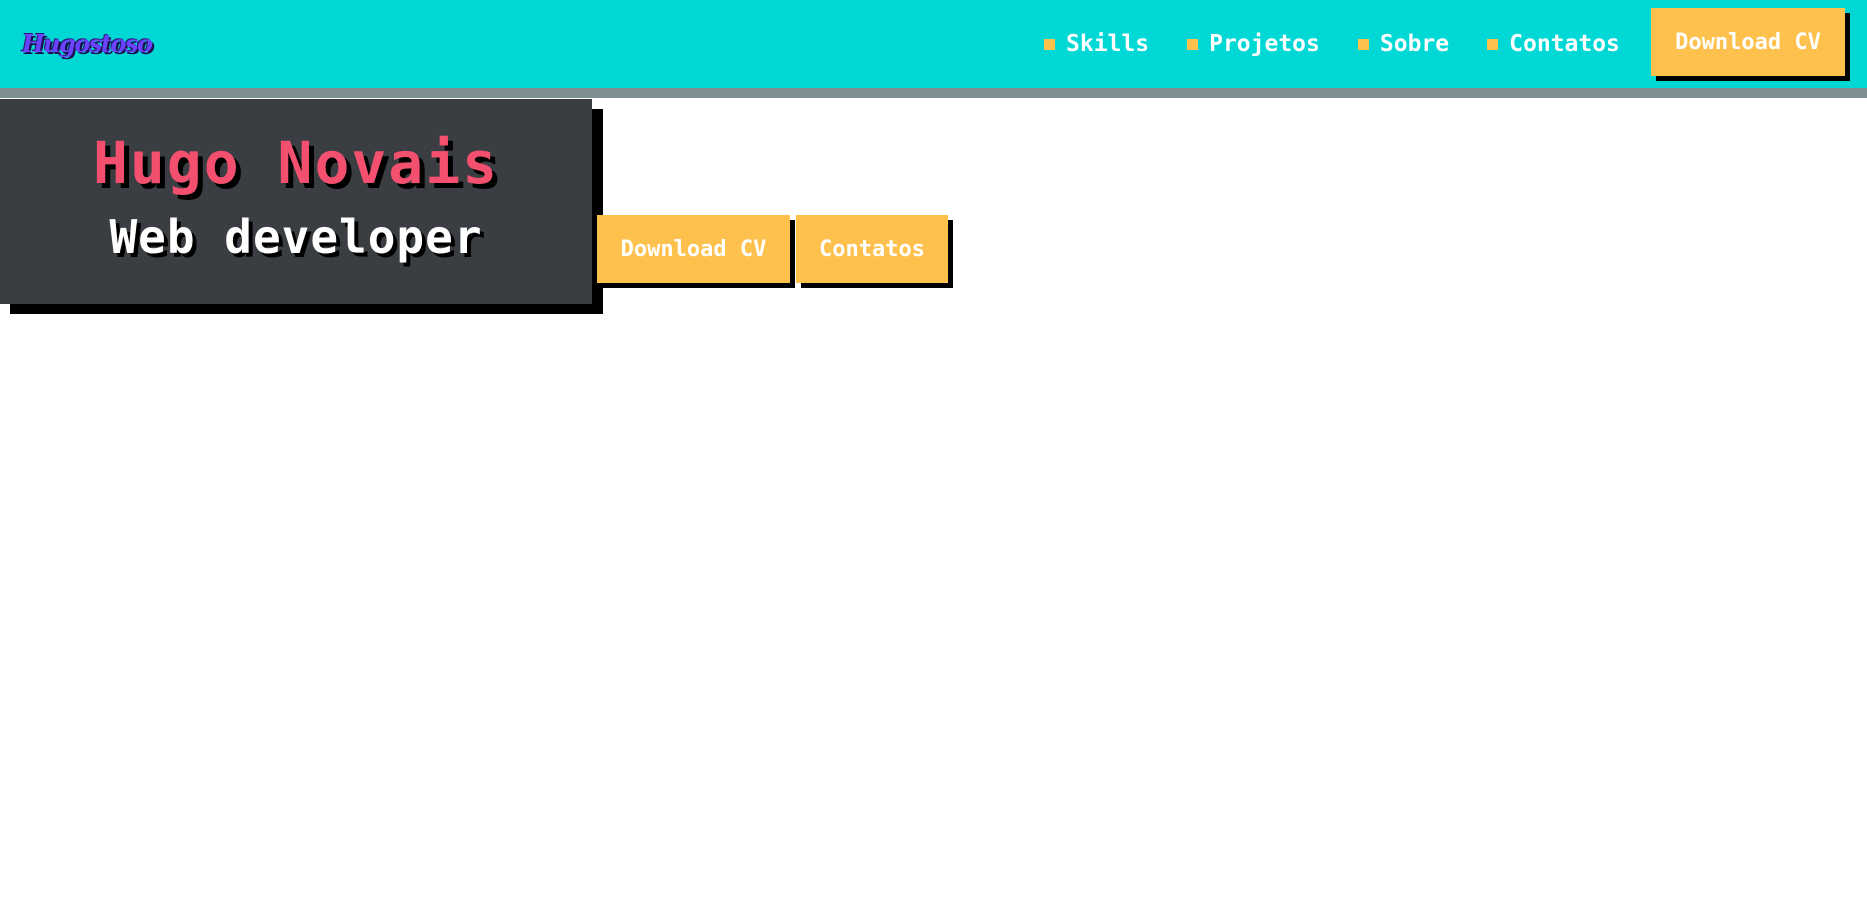  I want to click on hero-download-cv-button: Download CV, so click(693, 249).